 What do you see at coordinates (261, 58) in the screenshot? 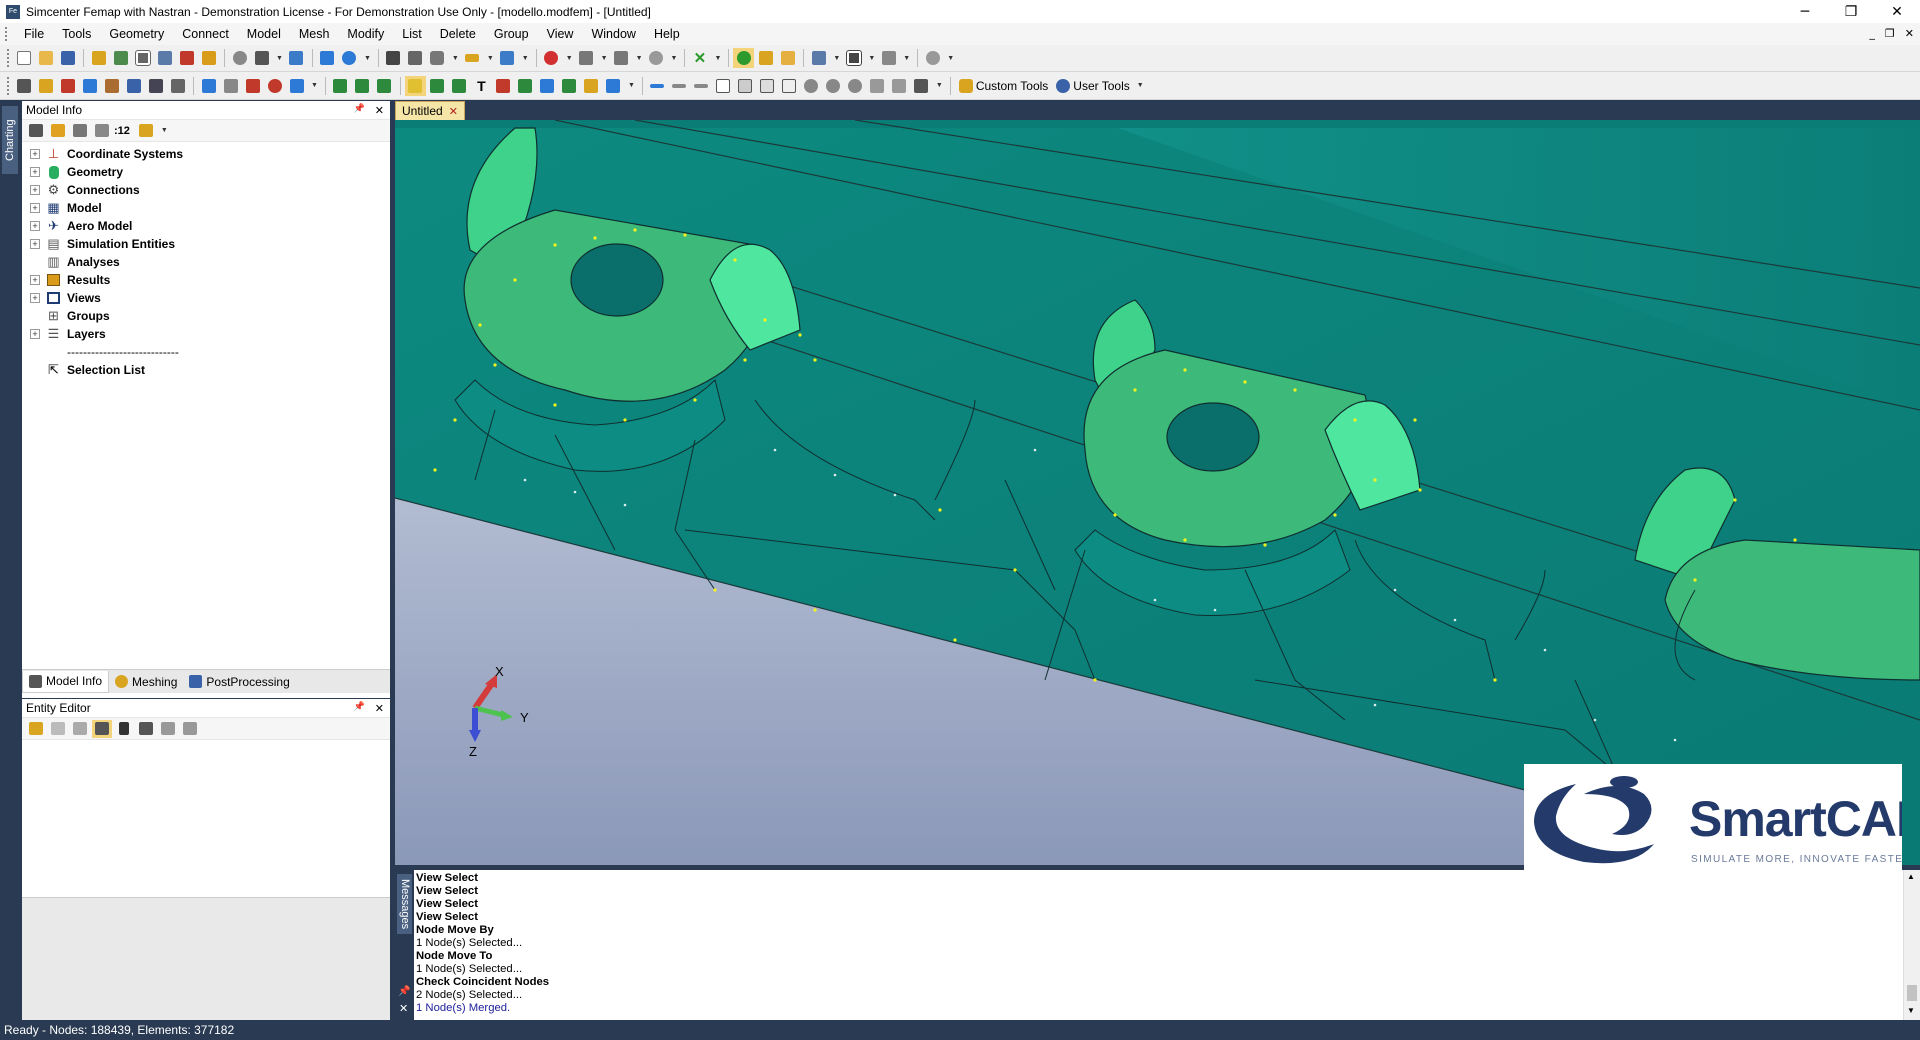
I see `print-button` at bounding box center [261, 58].